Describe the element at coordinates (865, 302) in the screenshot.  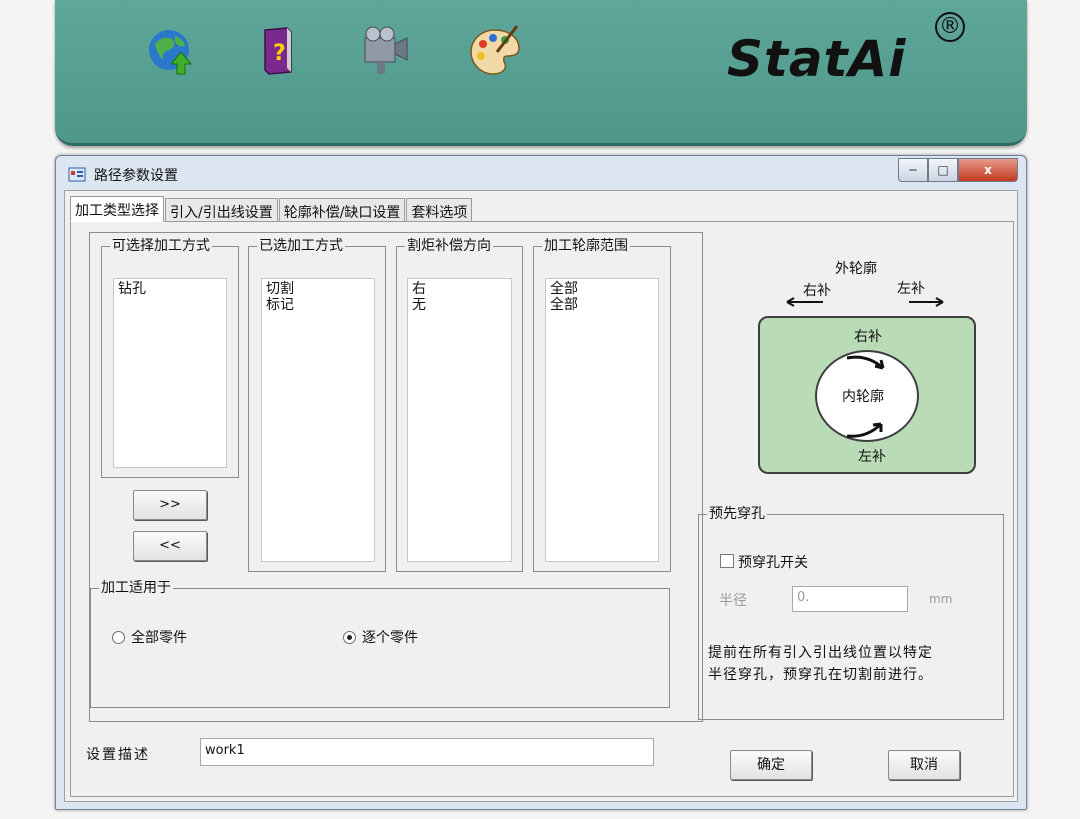
I see `outer-arrows-icon` at that location.